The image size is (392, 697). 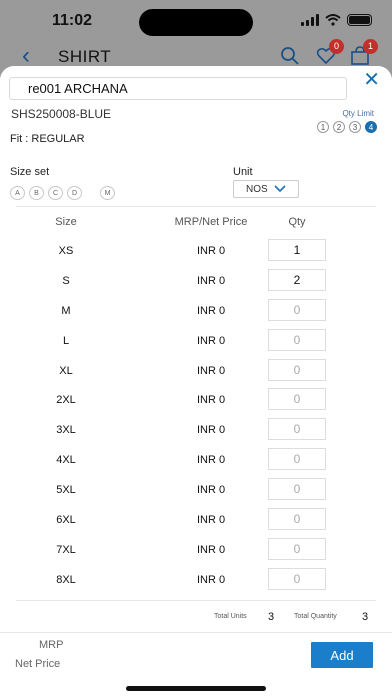 I want to click on wifi-icon, so click(x=333, y=20).